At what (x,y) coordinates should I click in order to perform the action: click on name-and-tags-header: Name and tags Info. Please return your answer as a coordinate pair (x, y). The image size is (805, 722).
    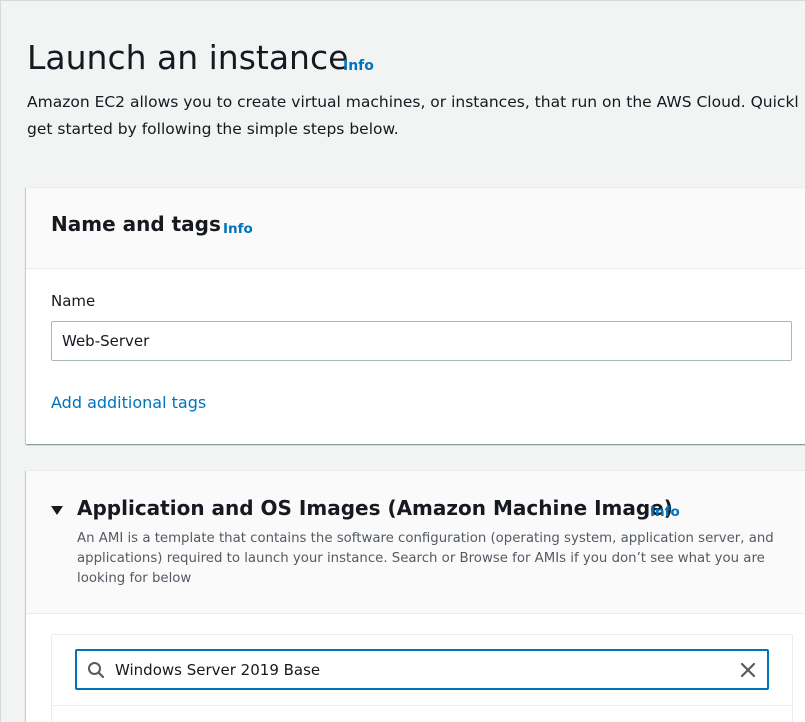
    Looking at the image, I should click on (415, 228).